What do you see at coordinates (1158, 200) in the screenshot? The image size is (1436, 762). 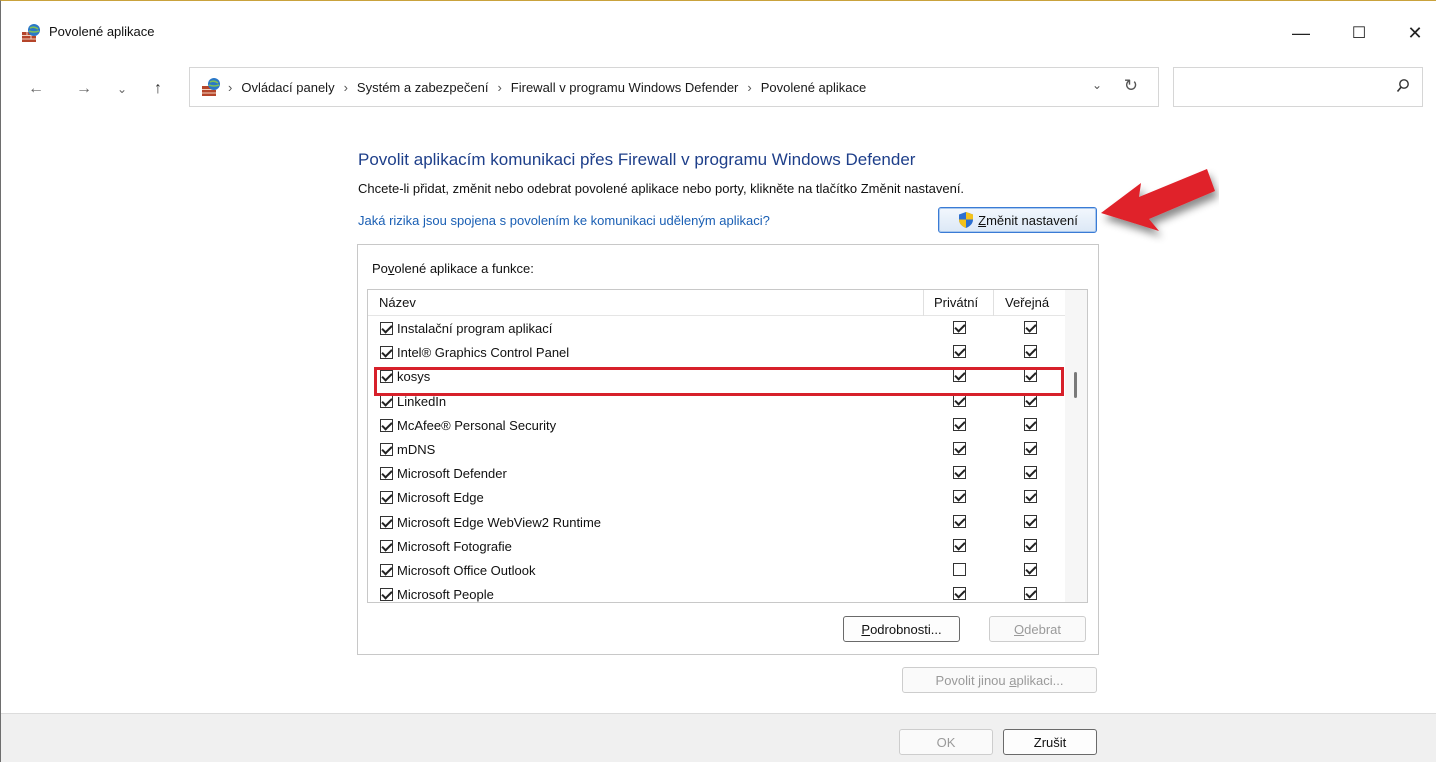 I see `red-arrow-annotation` at bounding box center [1158, 200].